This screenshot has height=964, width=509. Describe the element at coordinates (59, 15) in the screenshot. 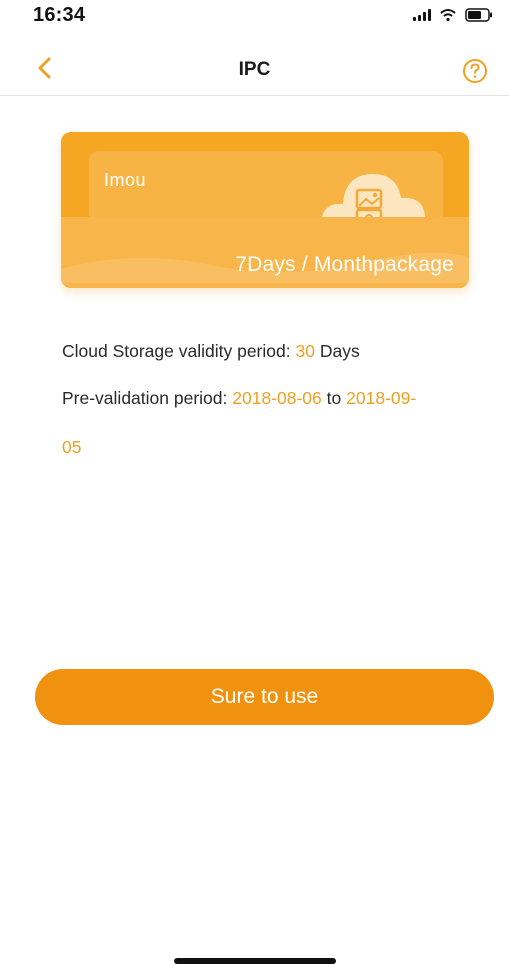

I see `status-time: 16:34` at that location.